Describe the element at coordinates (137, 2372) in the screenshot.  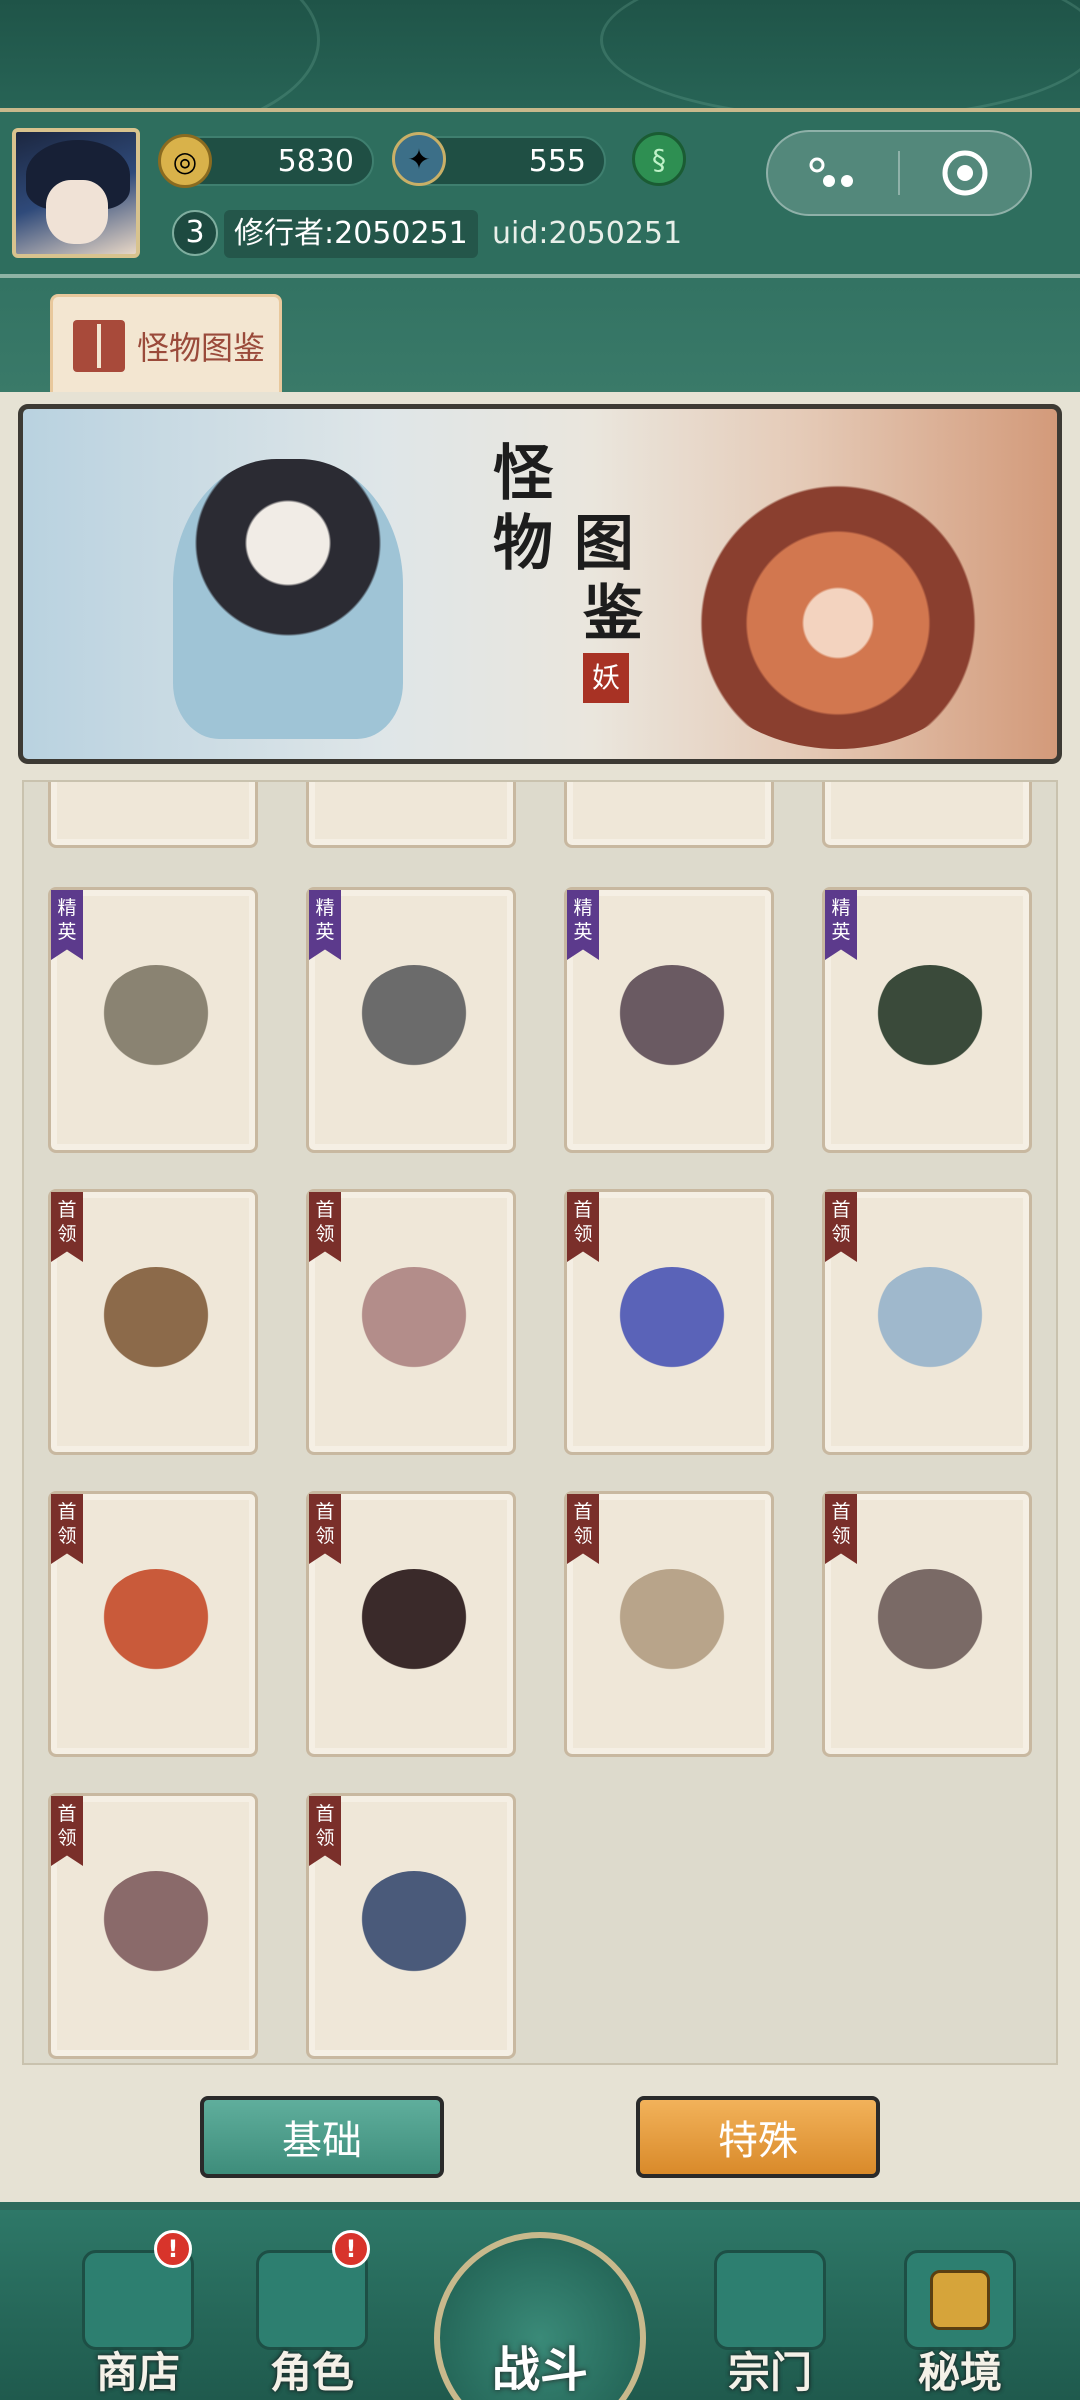
I see `nav-shop-label: 商店` at that location.